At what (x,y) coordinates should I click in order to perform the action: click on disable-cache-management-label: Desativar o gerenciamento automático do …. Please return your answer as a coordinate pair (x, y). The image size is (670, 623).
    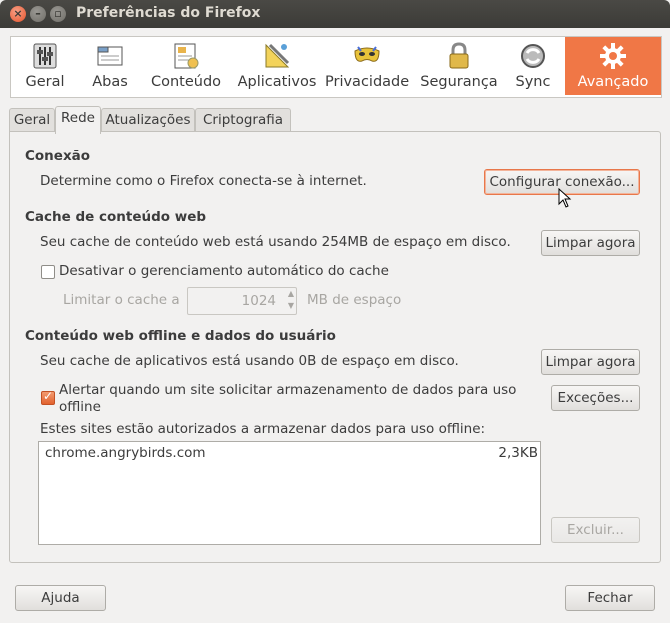
    Looking at the image, I should click on (224, 271).